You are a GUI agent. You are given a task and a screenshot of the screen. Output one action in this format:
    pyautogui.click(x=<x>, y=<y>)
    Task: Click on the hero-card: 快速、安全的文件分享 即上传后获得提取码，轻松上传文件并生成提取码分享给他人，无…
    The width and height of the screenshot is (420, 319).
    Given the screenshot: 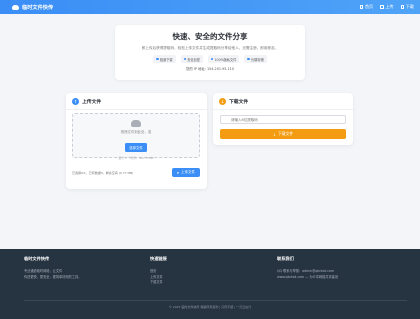 What is the action you would take?
    pyautogui.click(x=210, y=52)
    